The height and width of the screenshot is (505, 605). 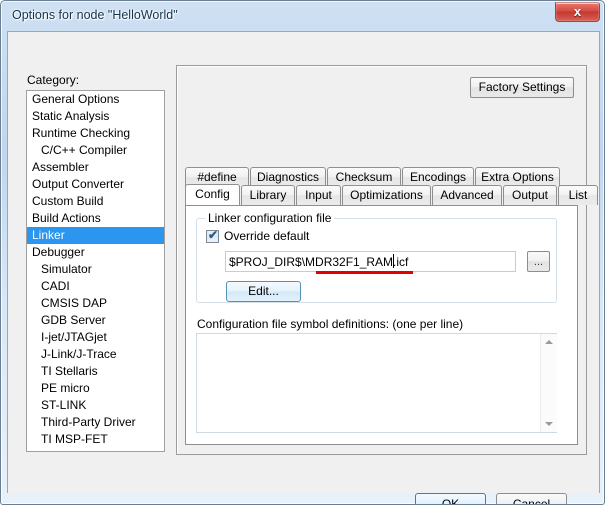 What do you see at coordinates (95, 235) in the screenshot?
I see `category-item: Linker` at bounding box center [95, 235].